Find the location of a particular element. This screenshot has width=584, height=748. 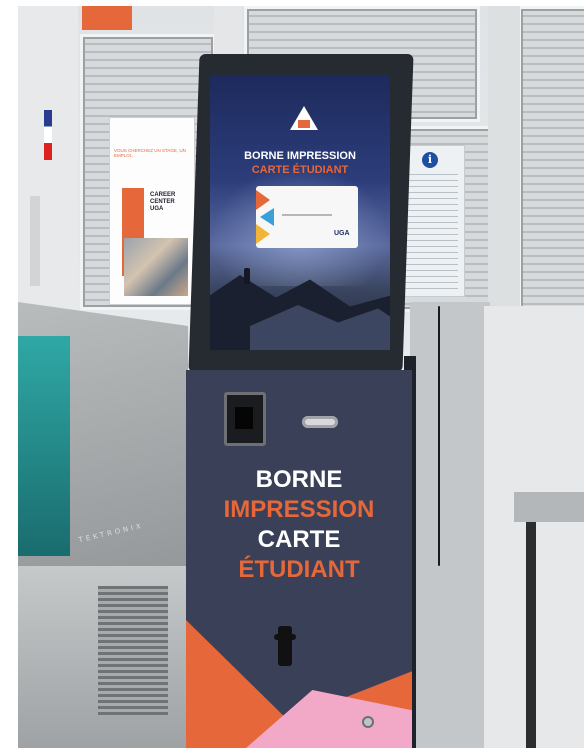

lock-icon is located at coordinates (368, 722).